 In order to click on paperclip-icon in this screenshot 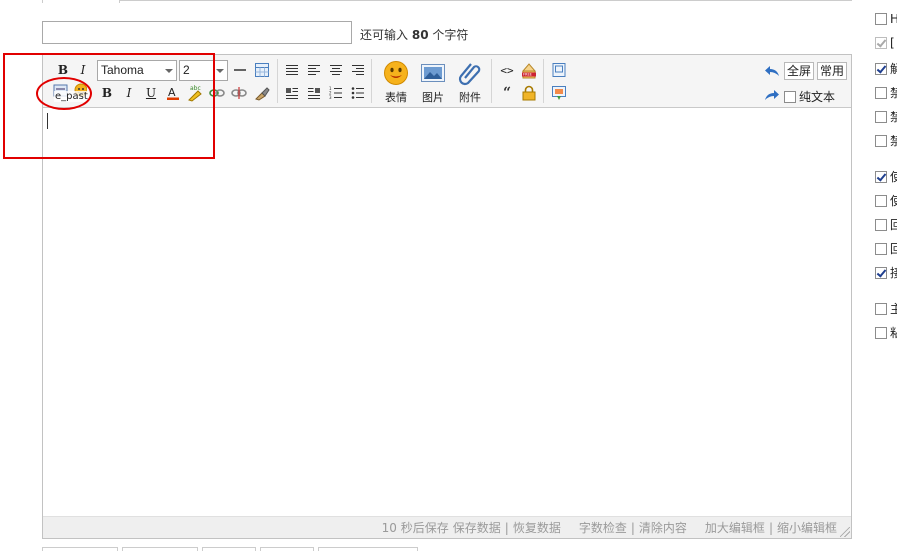, I will do `click(469, 73)`.